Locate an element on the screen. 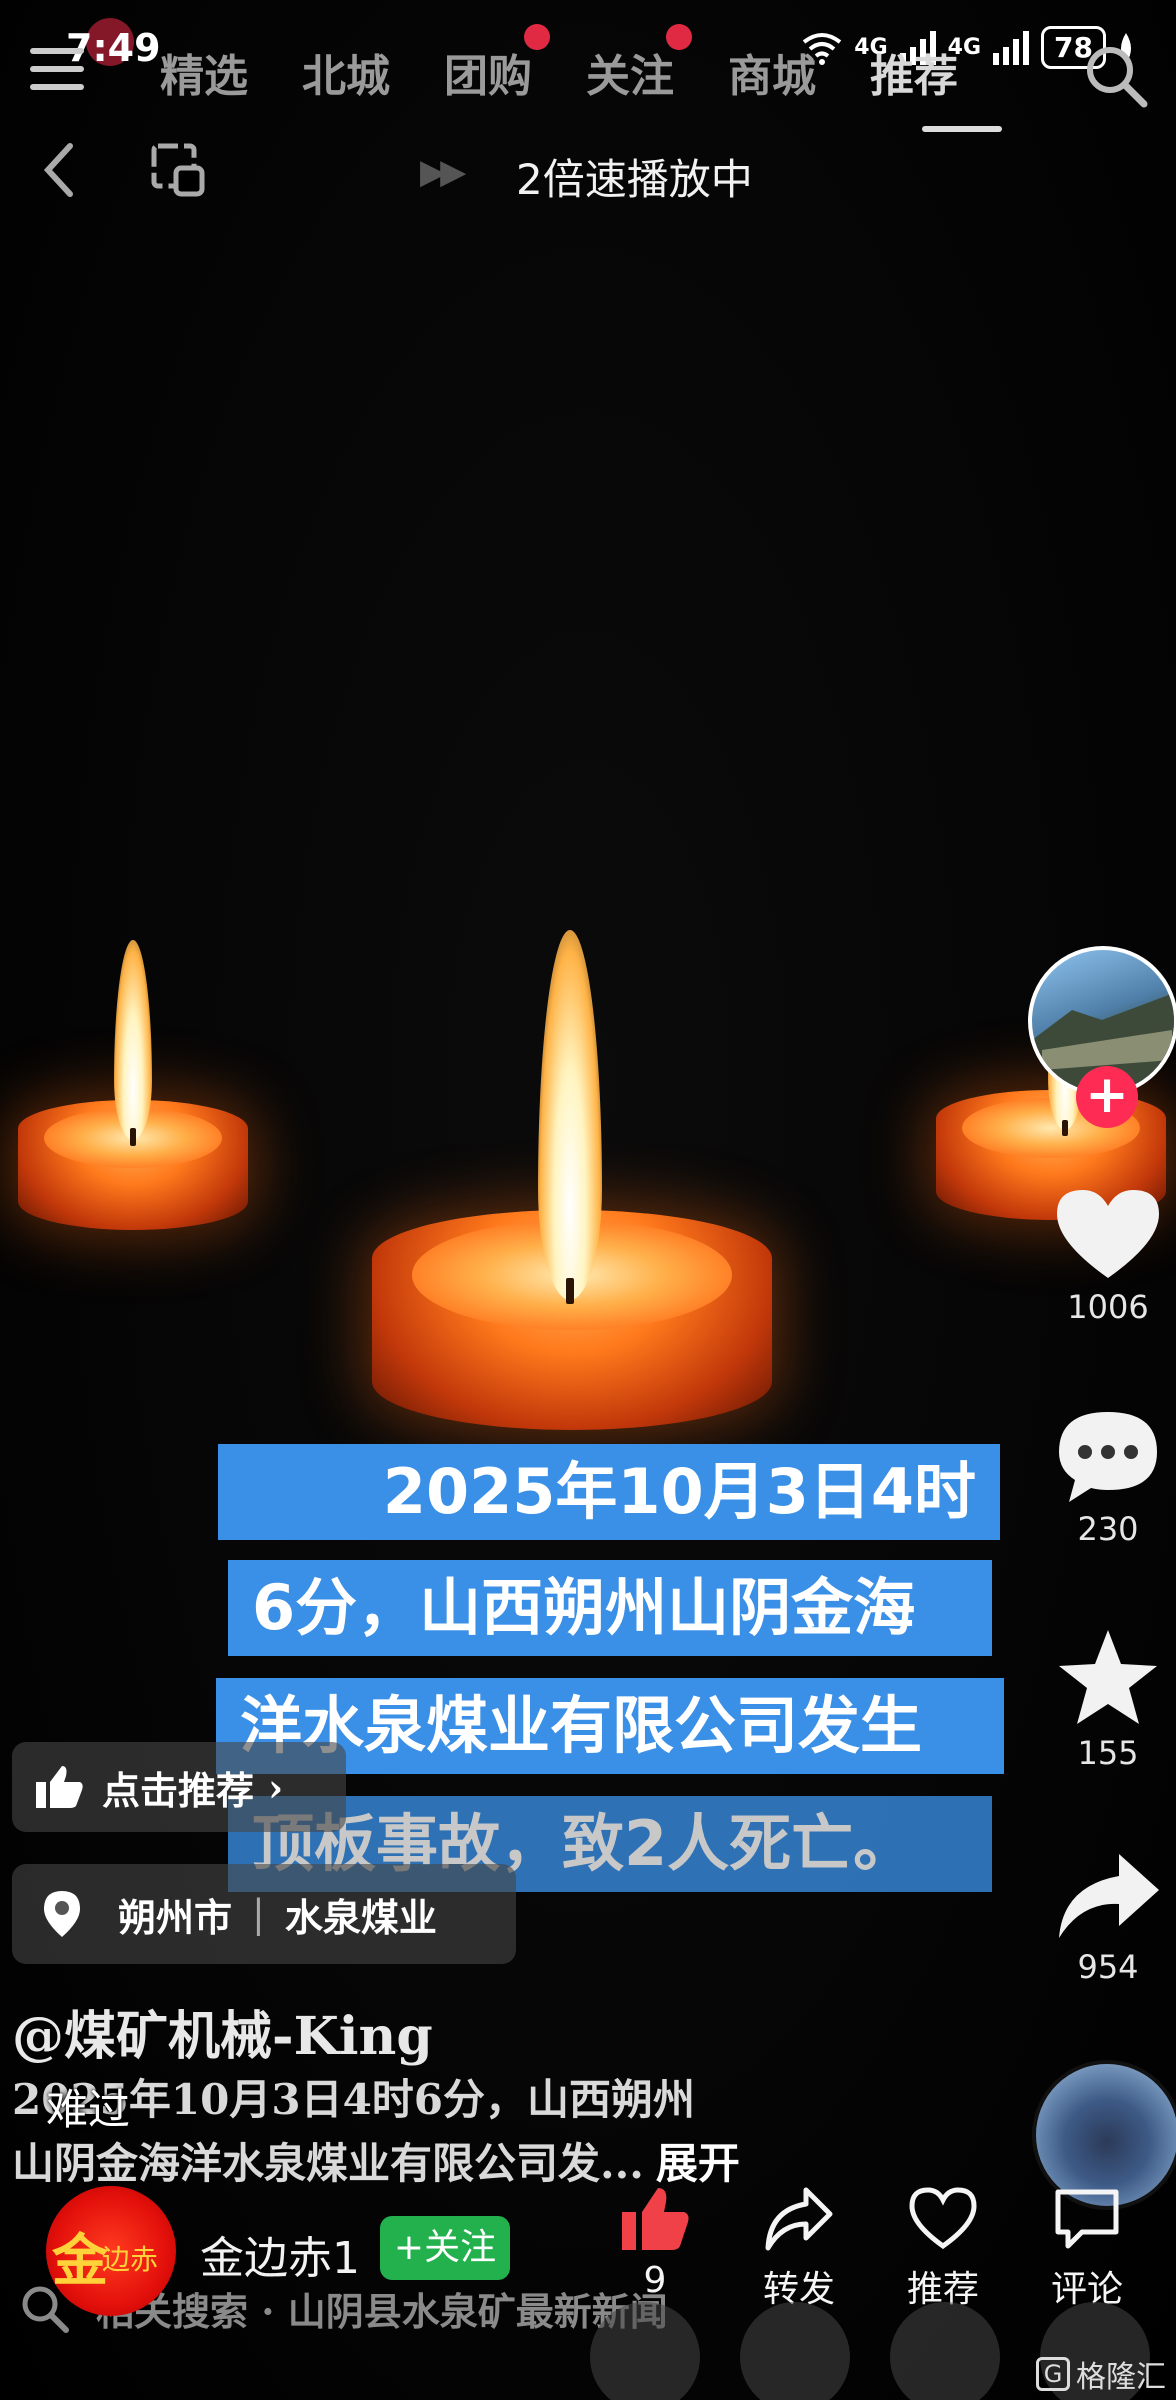  related-search-text: 相关搜索 · 山阴县水泉矿最新新闻 is located at coordinates (382, 2311).